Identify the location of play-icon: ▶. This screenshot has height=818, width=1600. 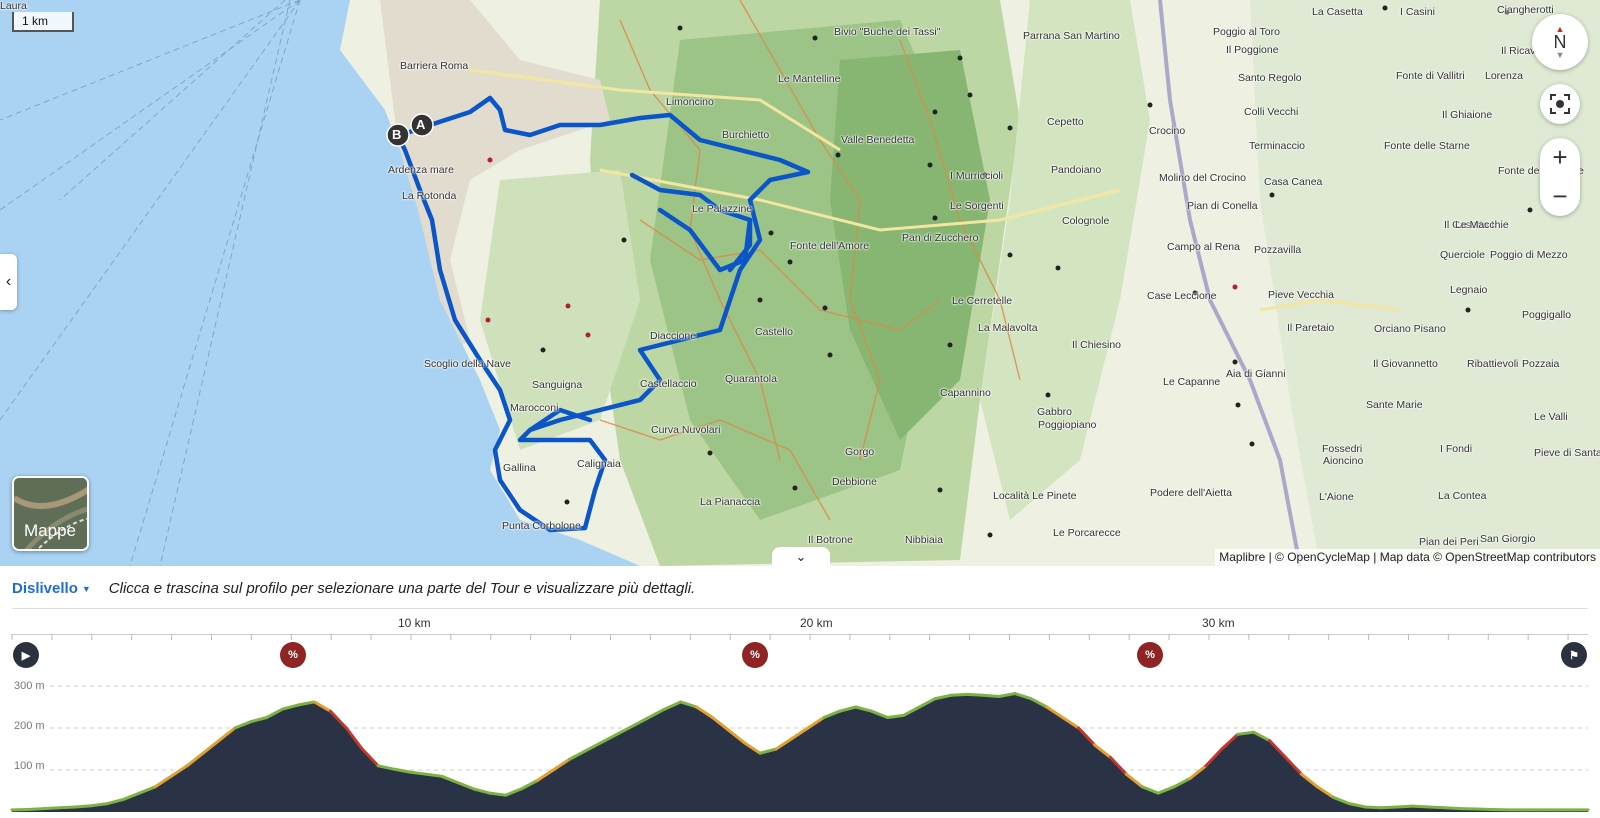
(26, 655).